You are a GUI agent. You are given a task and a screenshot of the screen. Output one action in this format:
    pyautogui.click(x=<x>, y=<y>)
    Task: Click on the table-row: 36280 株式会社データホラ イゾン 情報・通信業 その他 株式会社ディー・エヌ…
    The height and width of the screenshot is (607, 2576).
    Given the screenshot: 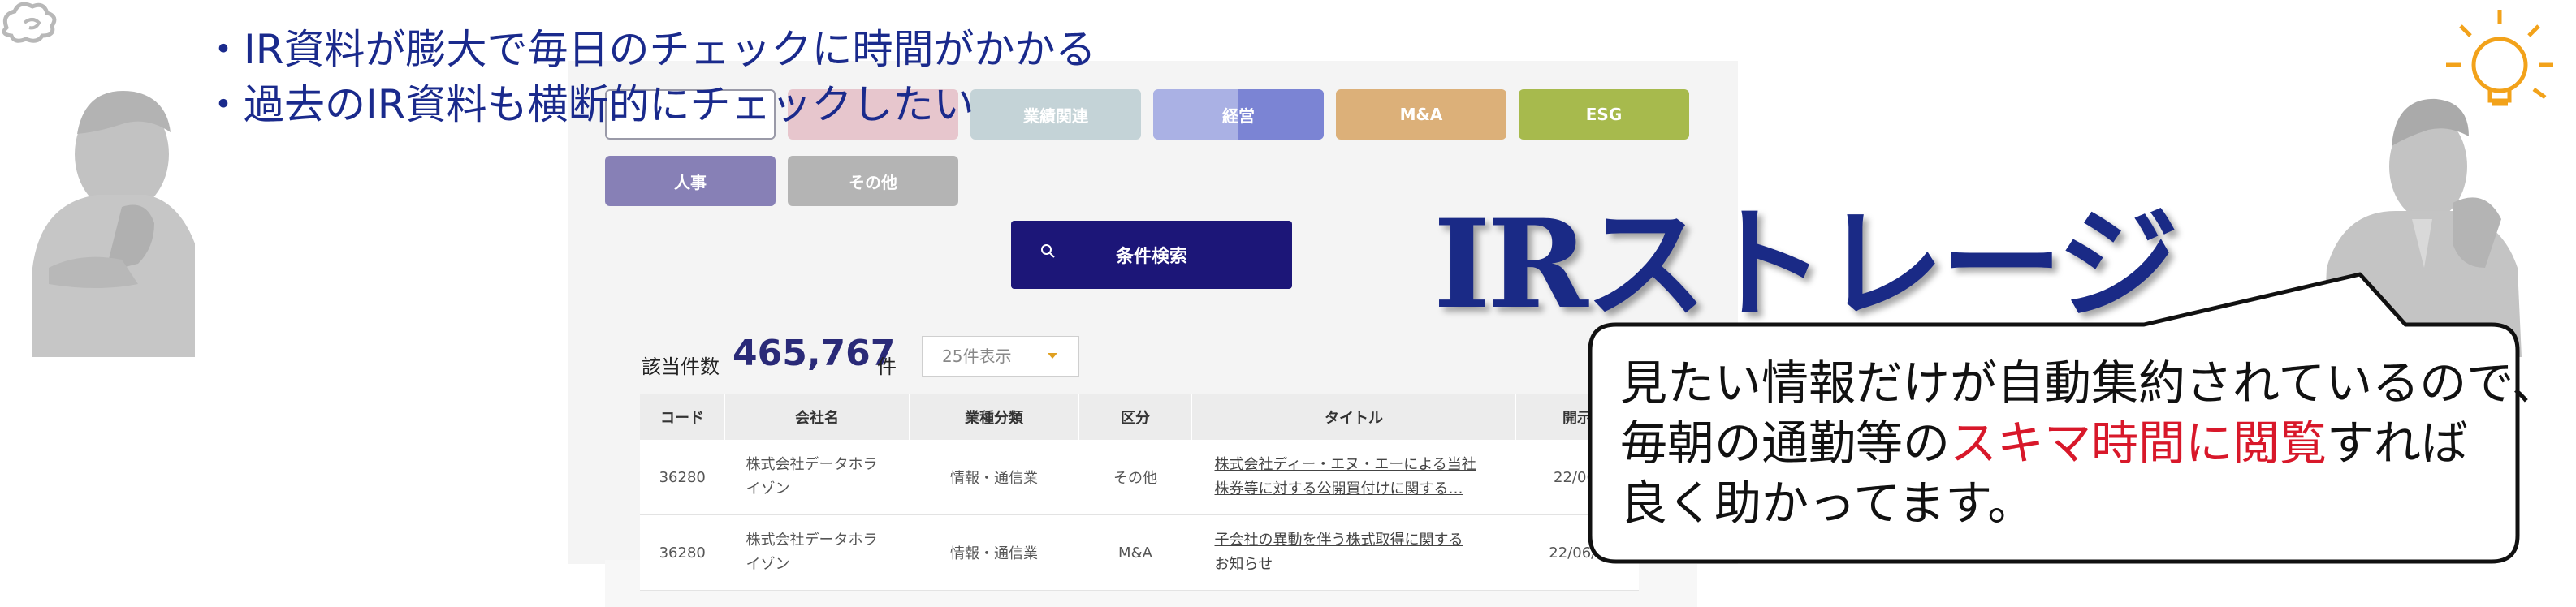 What is the action you would take?
    pyautogui.click(x=1139, y=477)
    